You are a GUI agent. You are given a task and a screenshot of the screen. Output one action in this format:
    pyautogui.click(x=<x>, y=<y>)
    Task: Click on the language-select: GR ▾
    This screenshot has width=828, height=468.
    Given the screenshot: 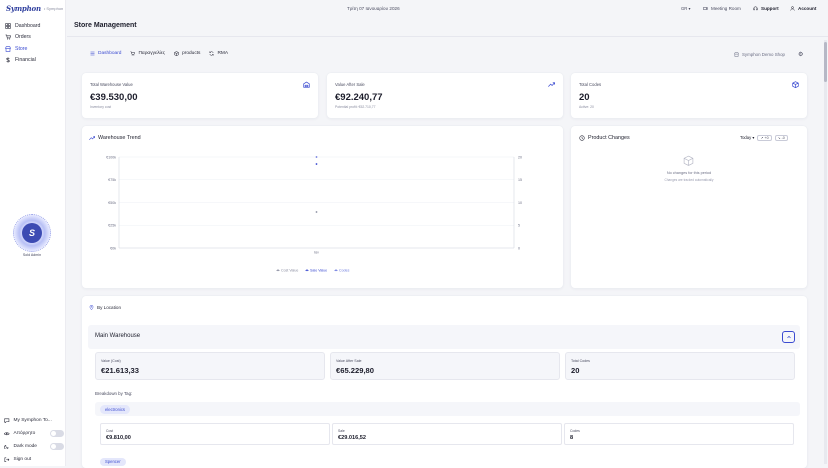 What is the action you would take?
    pyautogui.click(x=686, y=8)
    